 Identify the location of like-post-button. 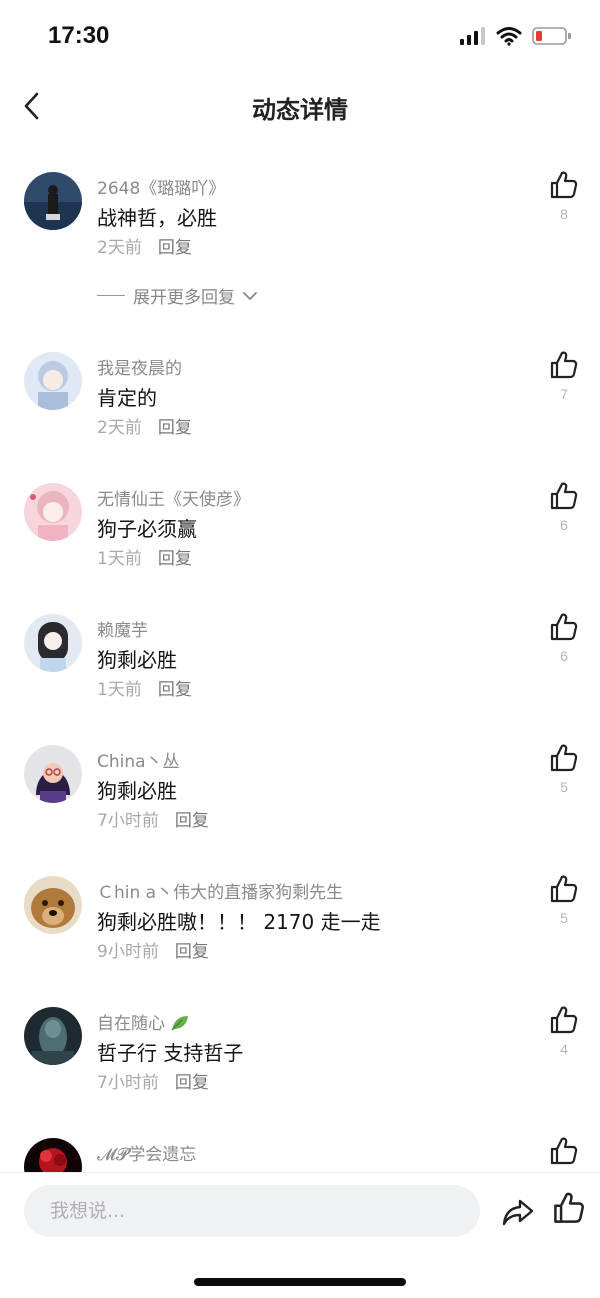
(570, 1209).